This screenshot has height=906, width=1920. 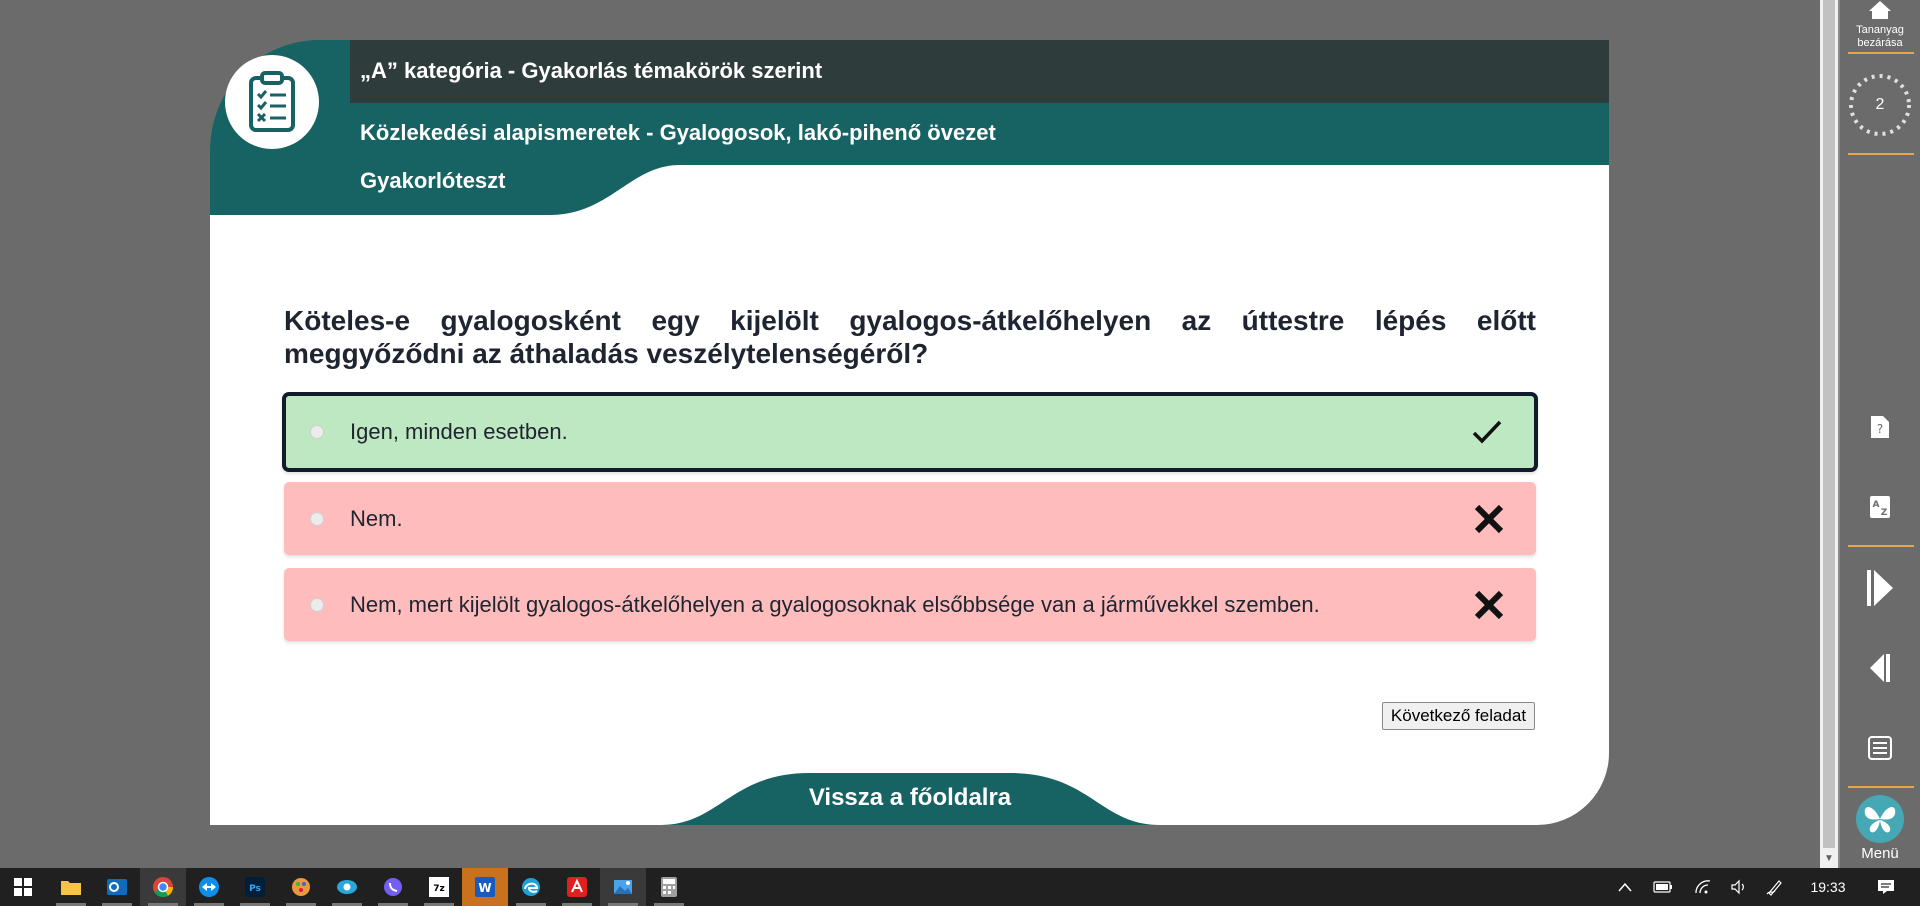 What do you see at coordinates (1880, 748) in the screenshot?
I see `list-icon` at bounding box center [1880, 748].